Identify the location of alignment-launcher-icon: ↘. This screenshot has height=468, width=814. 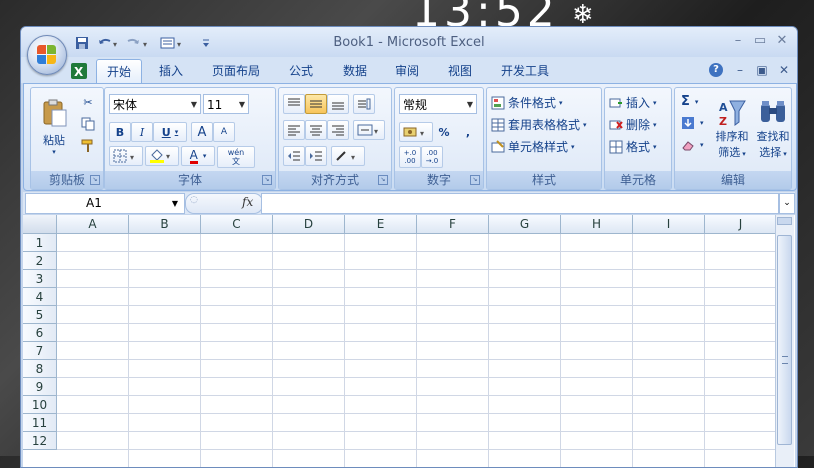
(383, 180).